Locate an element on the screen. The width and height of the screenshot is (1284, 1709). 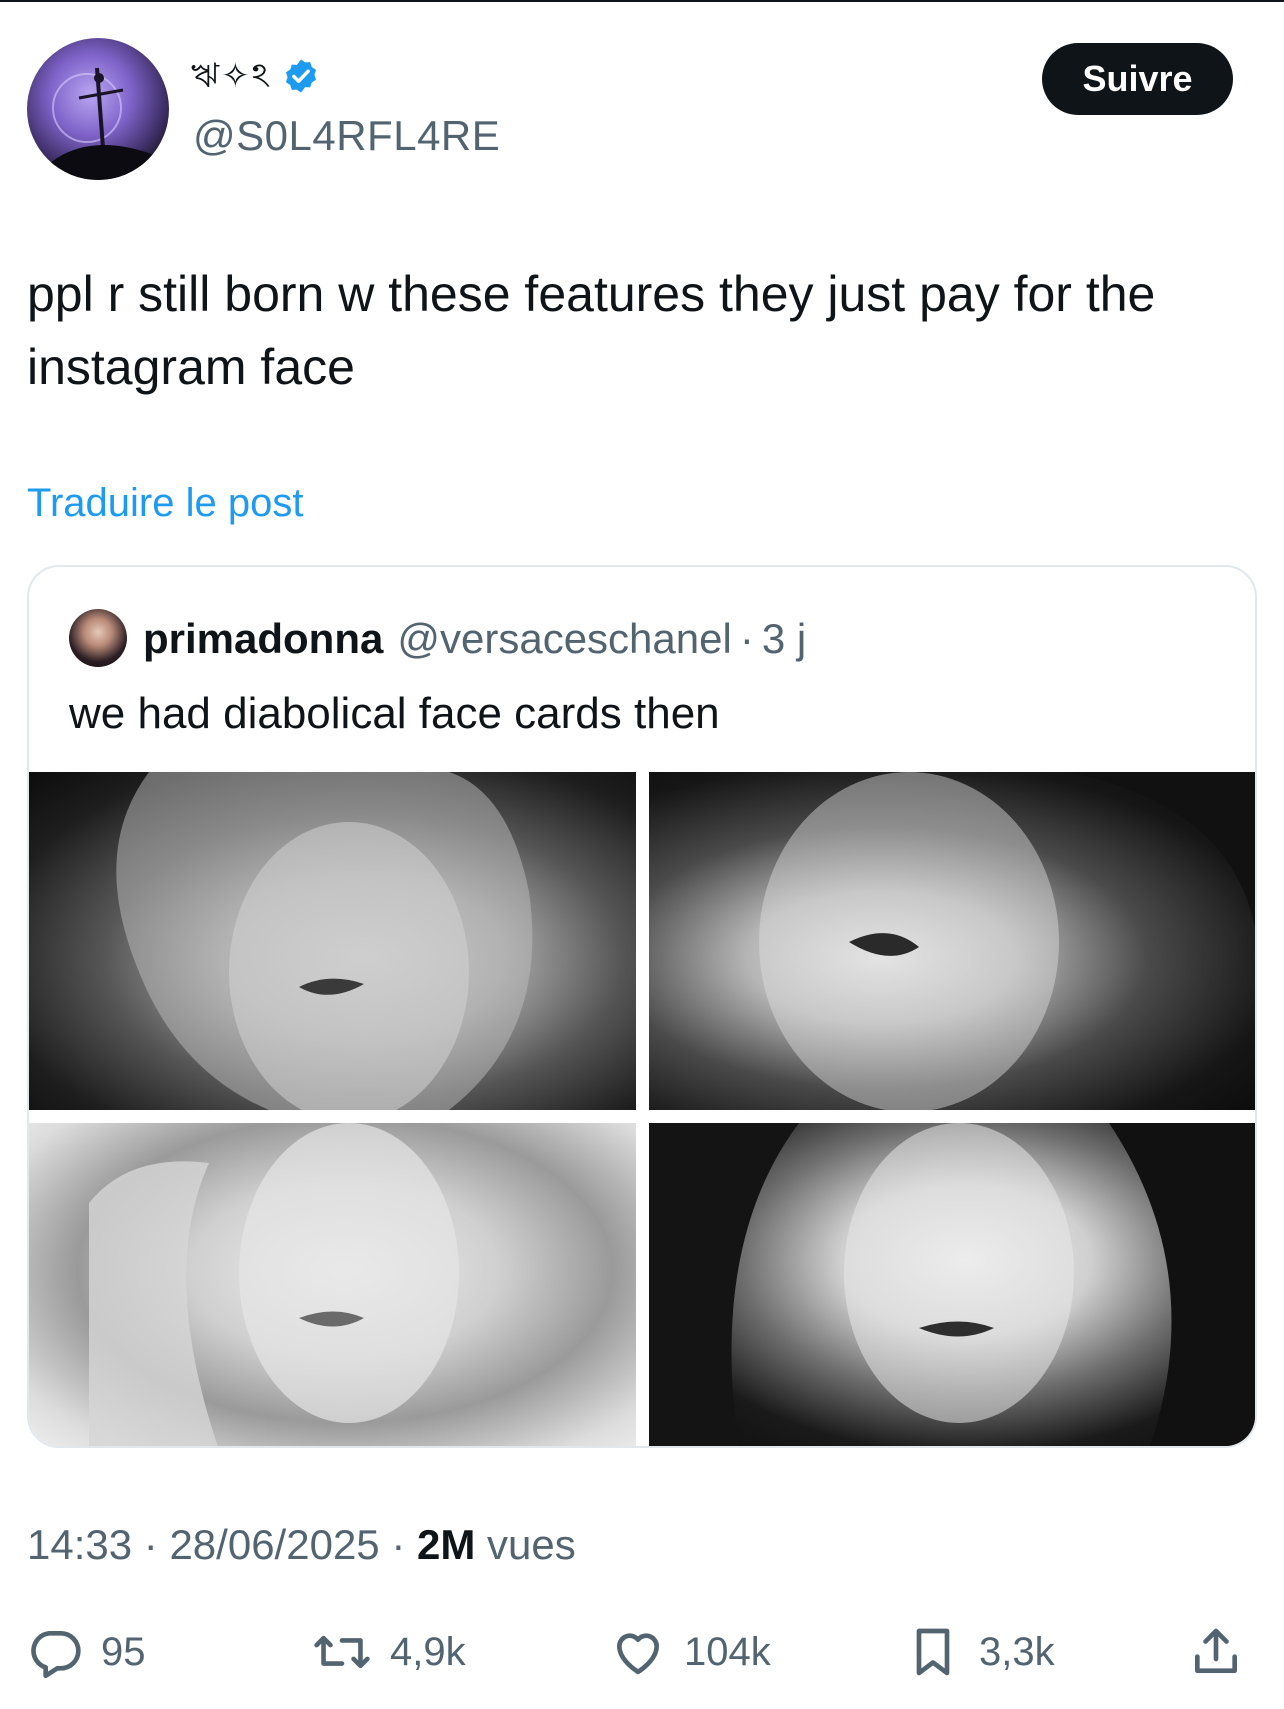
author-display-name: ঋ✧ঽ is located at coordinates (231, 78).